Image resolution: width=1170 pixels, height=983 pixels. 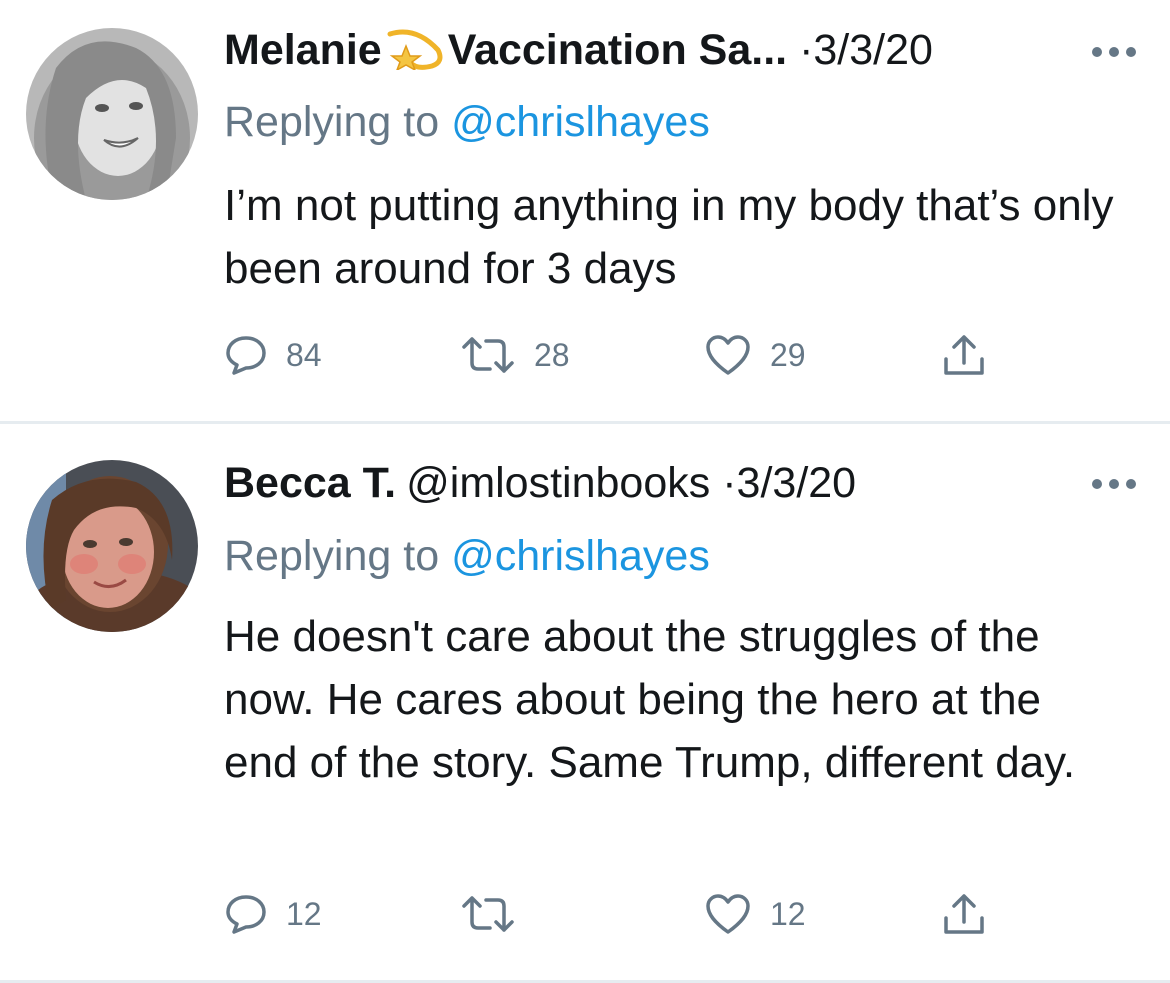 I want to click on display-name: Becca T., so click(x=310, y=483).